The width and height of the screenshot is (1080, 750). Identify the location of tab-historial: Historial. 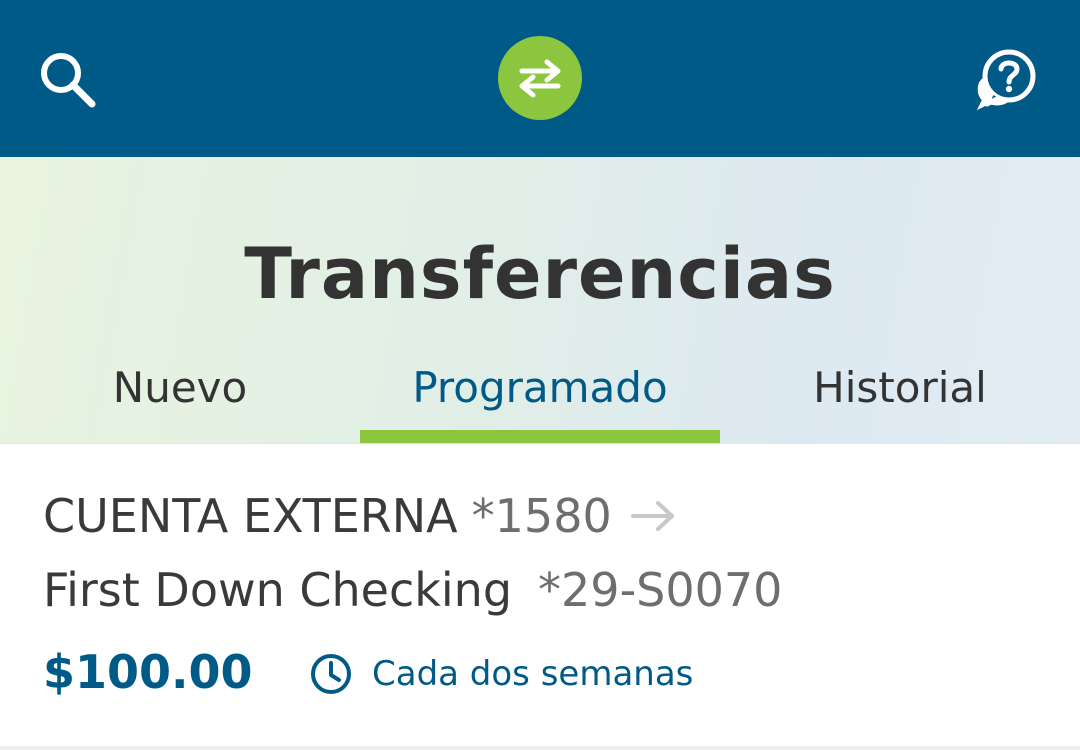
(900, 398).